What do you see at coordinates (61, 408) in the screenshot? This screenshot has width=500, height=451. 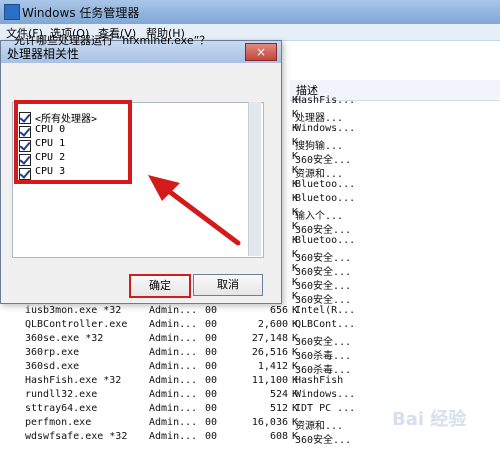 I see `process-name: sttray64.exe` at bounding box center [61, 408].